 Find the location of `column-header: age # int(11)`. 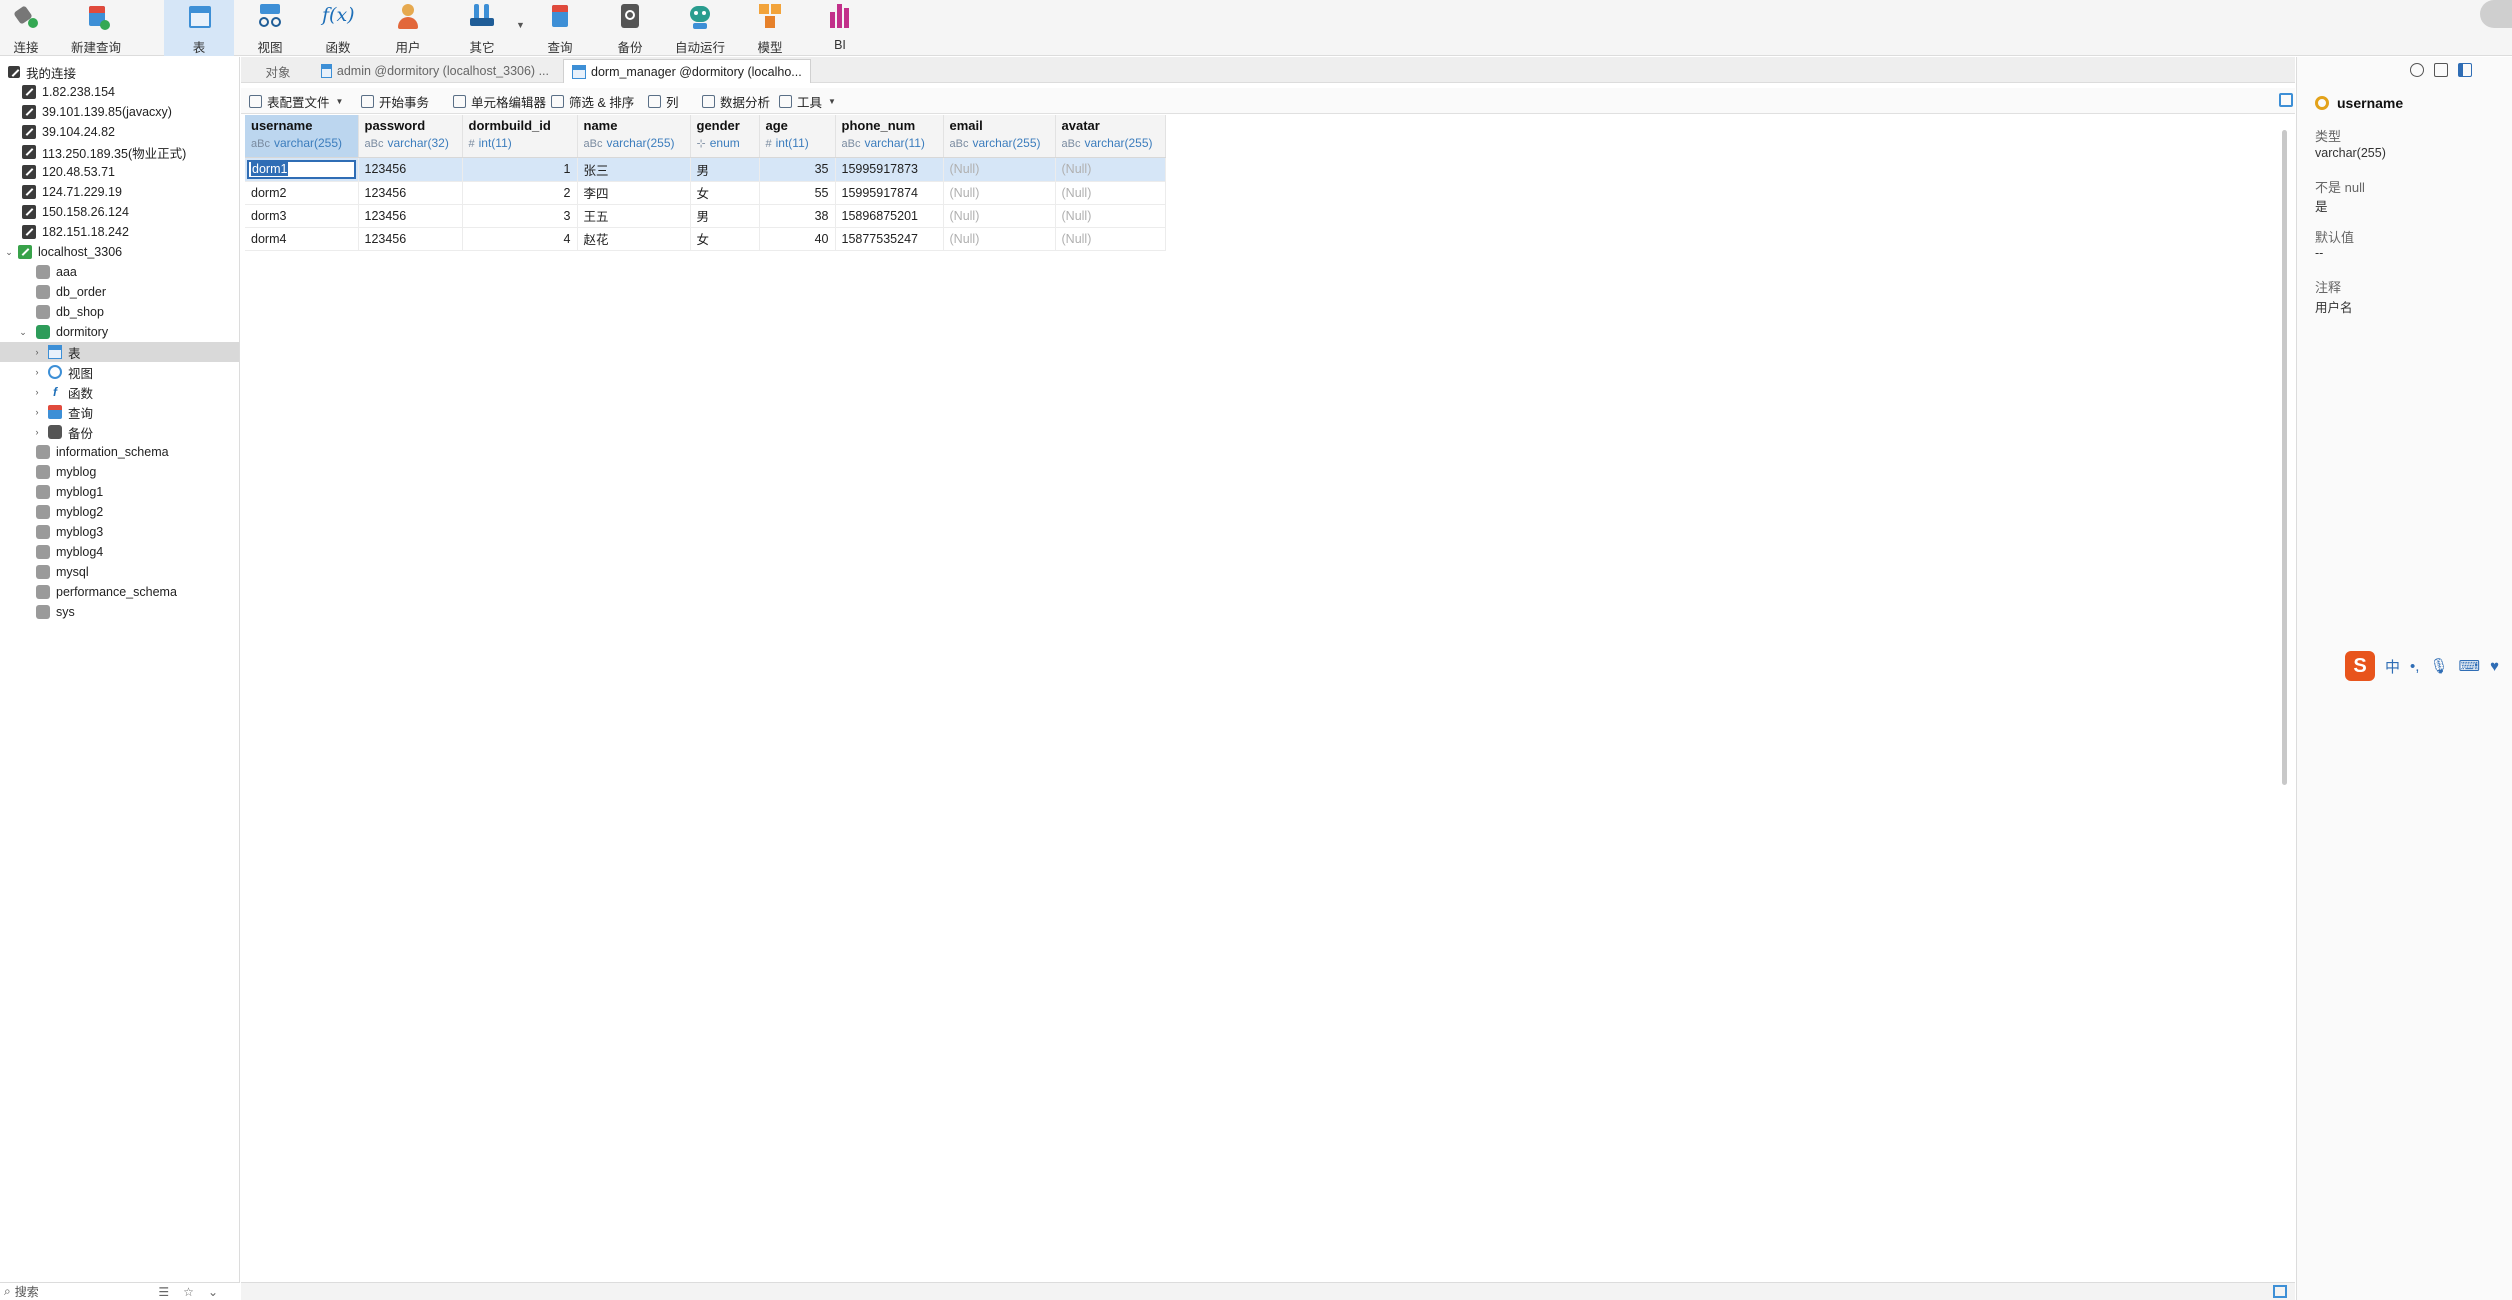

column-header: age # int(11) is located at coordinates (797, 136).